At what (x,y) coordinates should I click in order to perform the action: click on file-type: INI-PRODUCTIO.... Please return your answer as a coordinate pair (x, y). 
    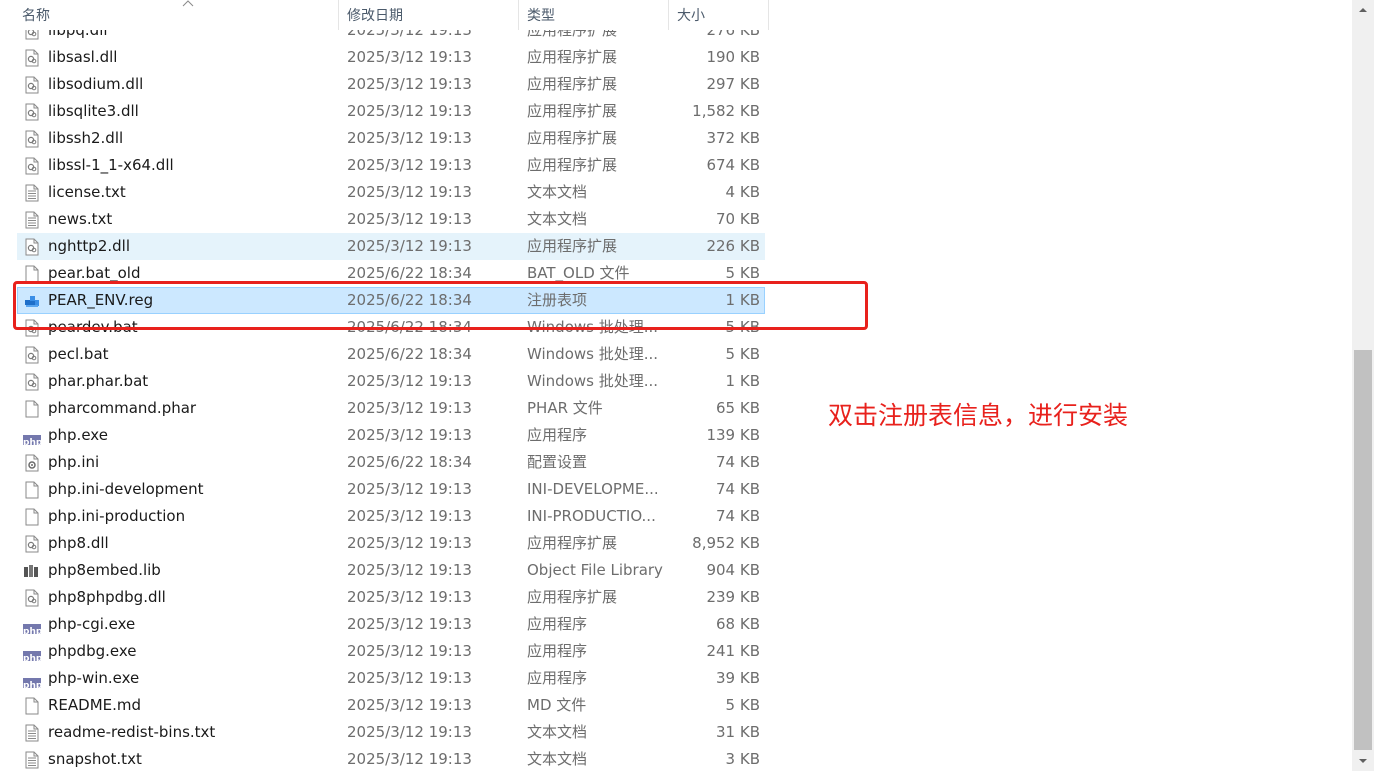
    Looking at the image, I should click on (591, 516).